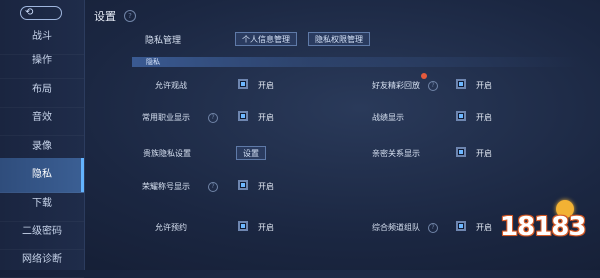 The image size is (600, 278). I want to click on record-display-checkbox, so click(461, 116).